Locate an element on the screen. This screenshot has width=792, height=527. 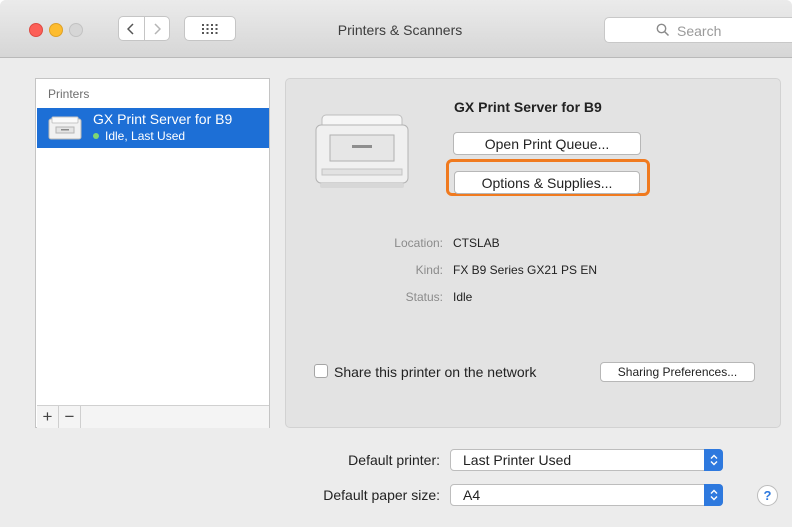
chevron-left-icon is located at coordinates (130, 28).